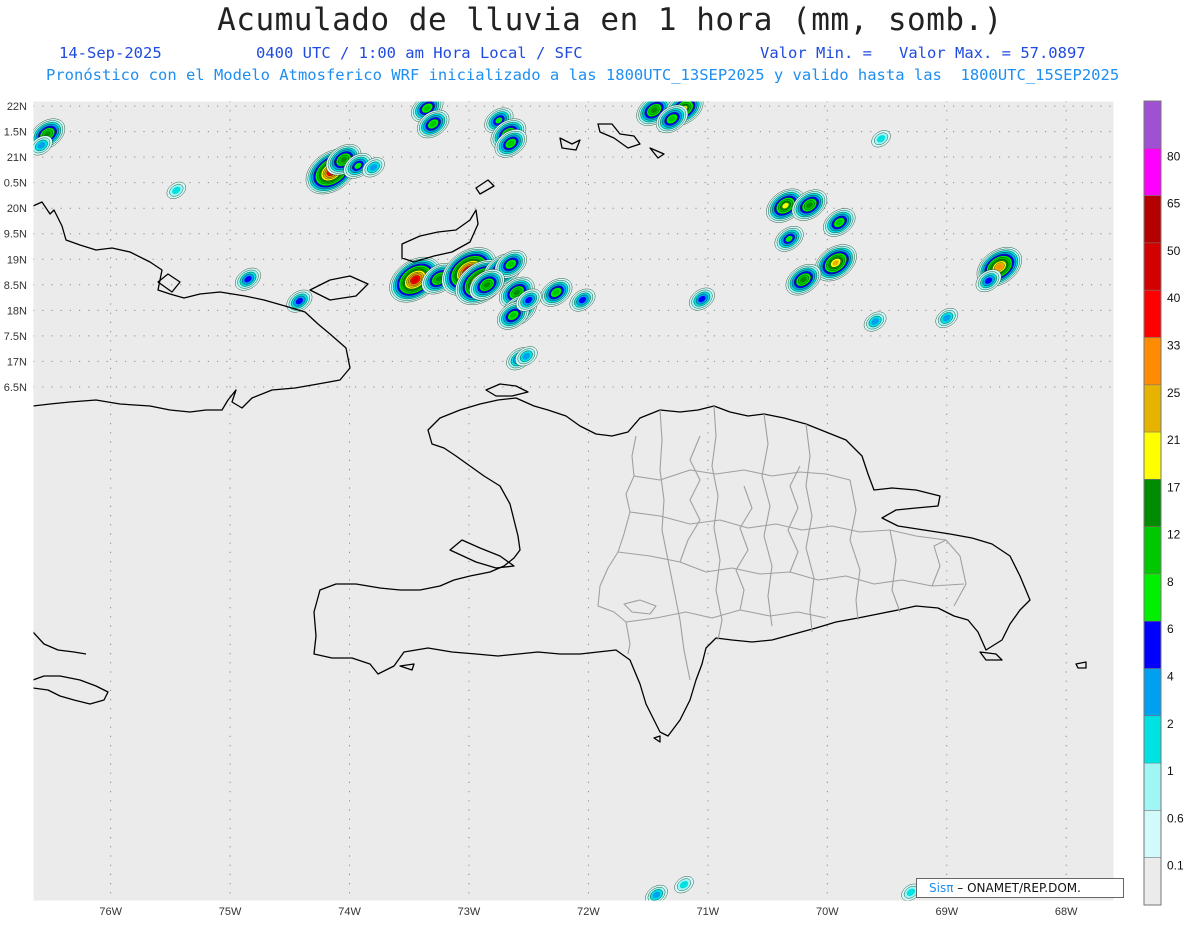  I want to click on colorbar-label: 80, so click(1174, 156).